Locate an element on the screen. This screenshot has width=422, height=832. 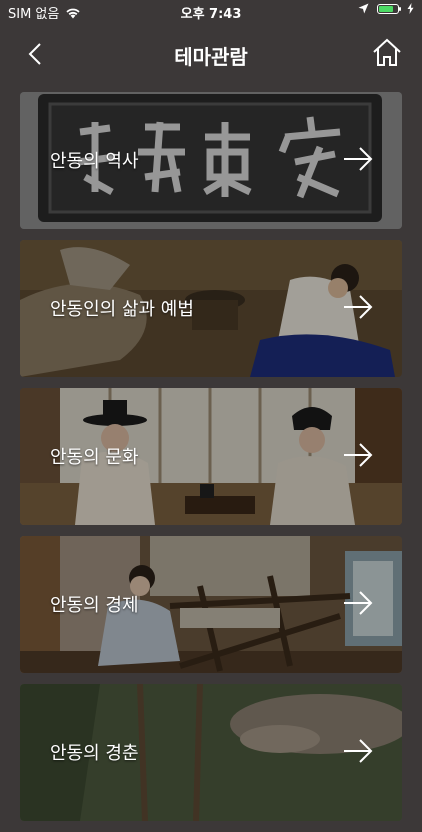
theme-card-life-etiquette: 안동인의 삶과 예법 is located at coordinates (211, 308).